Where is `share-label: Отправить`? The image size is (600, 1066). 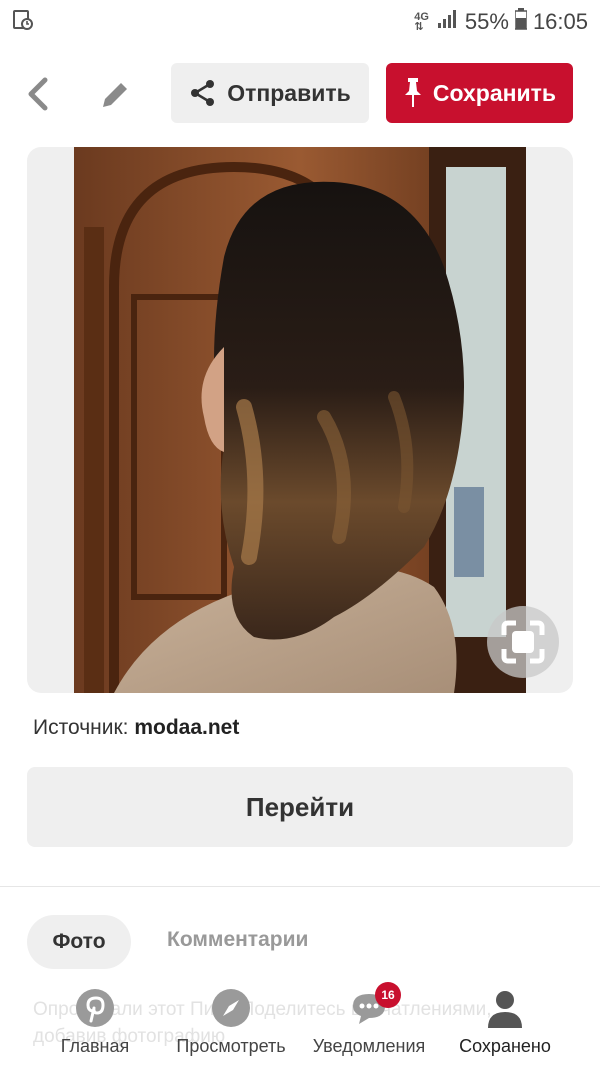 share-label: Отправить is located at coordinates (289, 92).